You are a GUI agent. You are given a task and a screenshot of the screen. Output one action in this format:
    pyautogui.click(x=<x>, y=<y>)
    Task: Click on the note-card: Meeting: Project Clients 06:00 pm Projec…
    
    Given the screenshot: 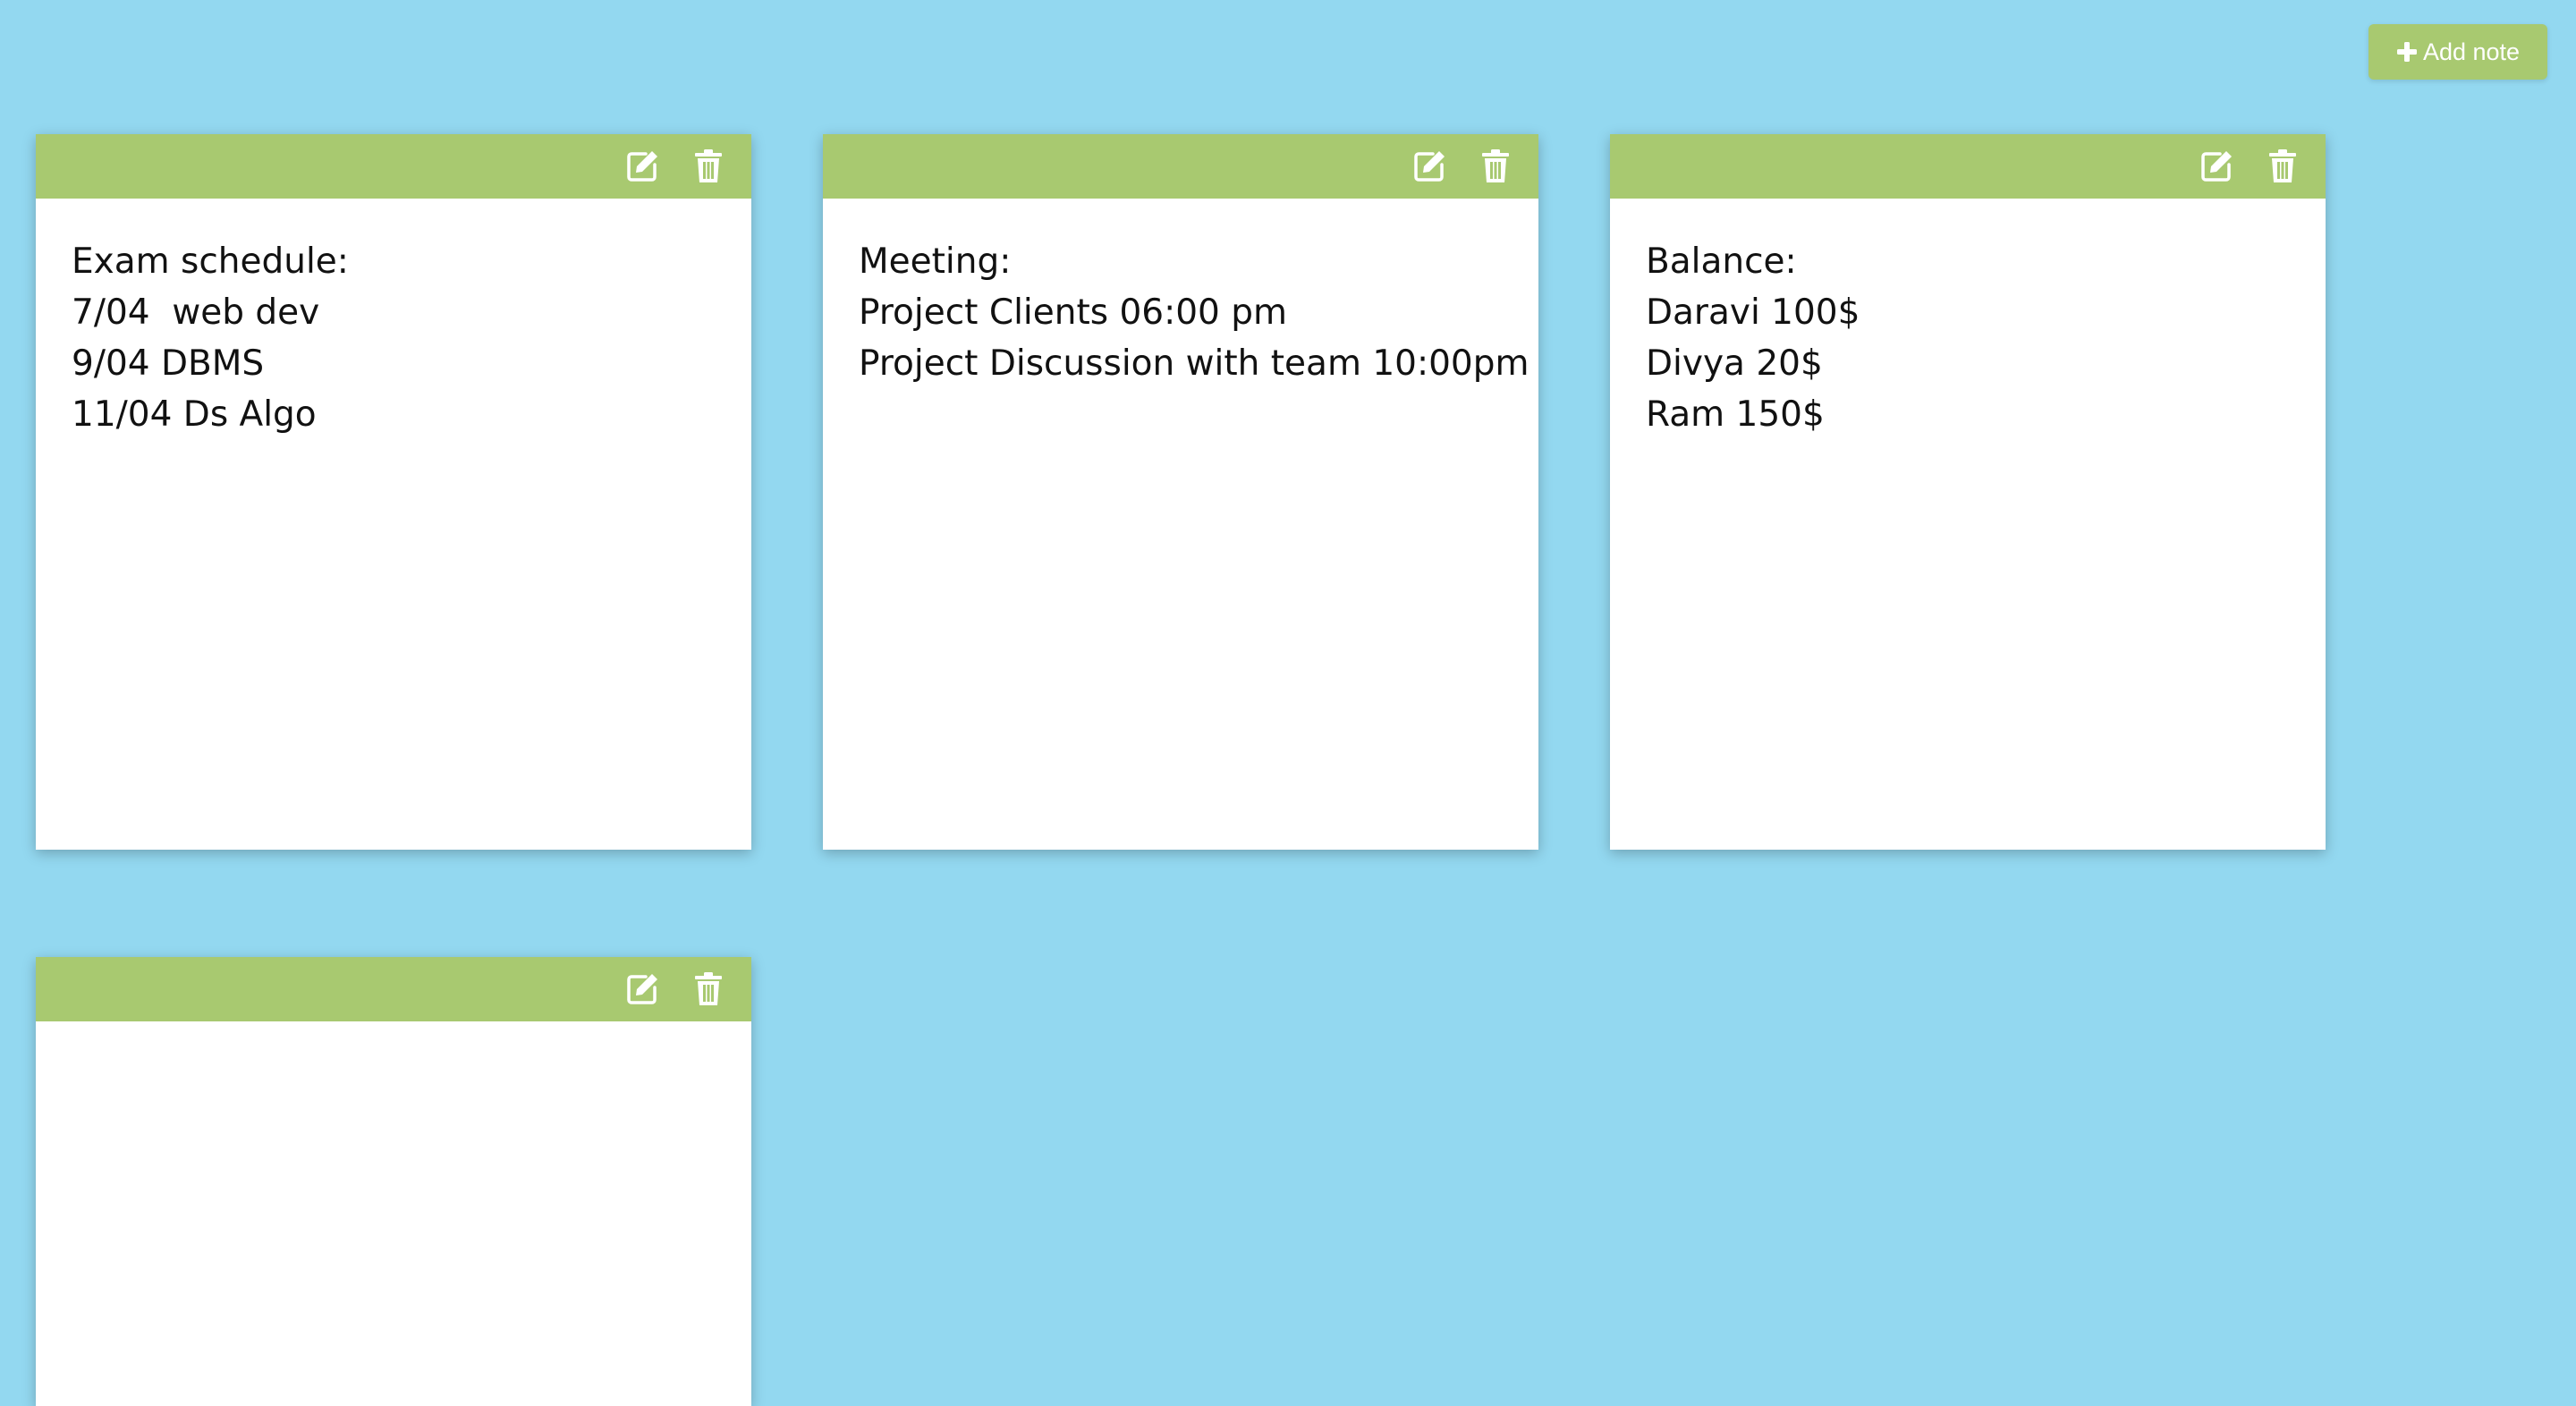 What is the action you would take?
    pyautogui.click(x=1180, y=492)
    